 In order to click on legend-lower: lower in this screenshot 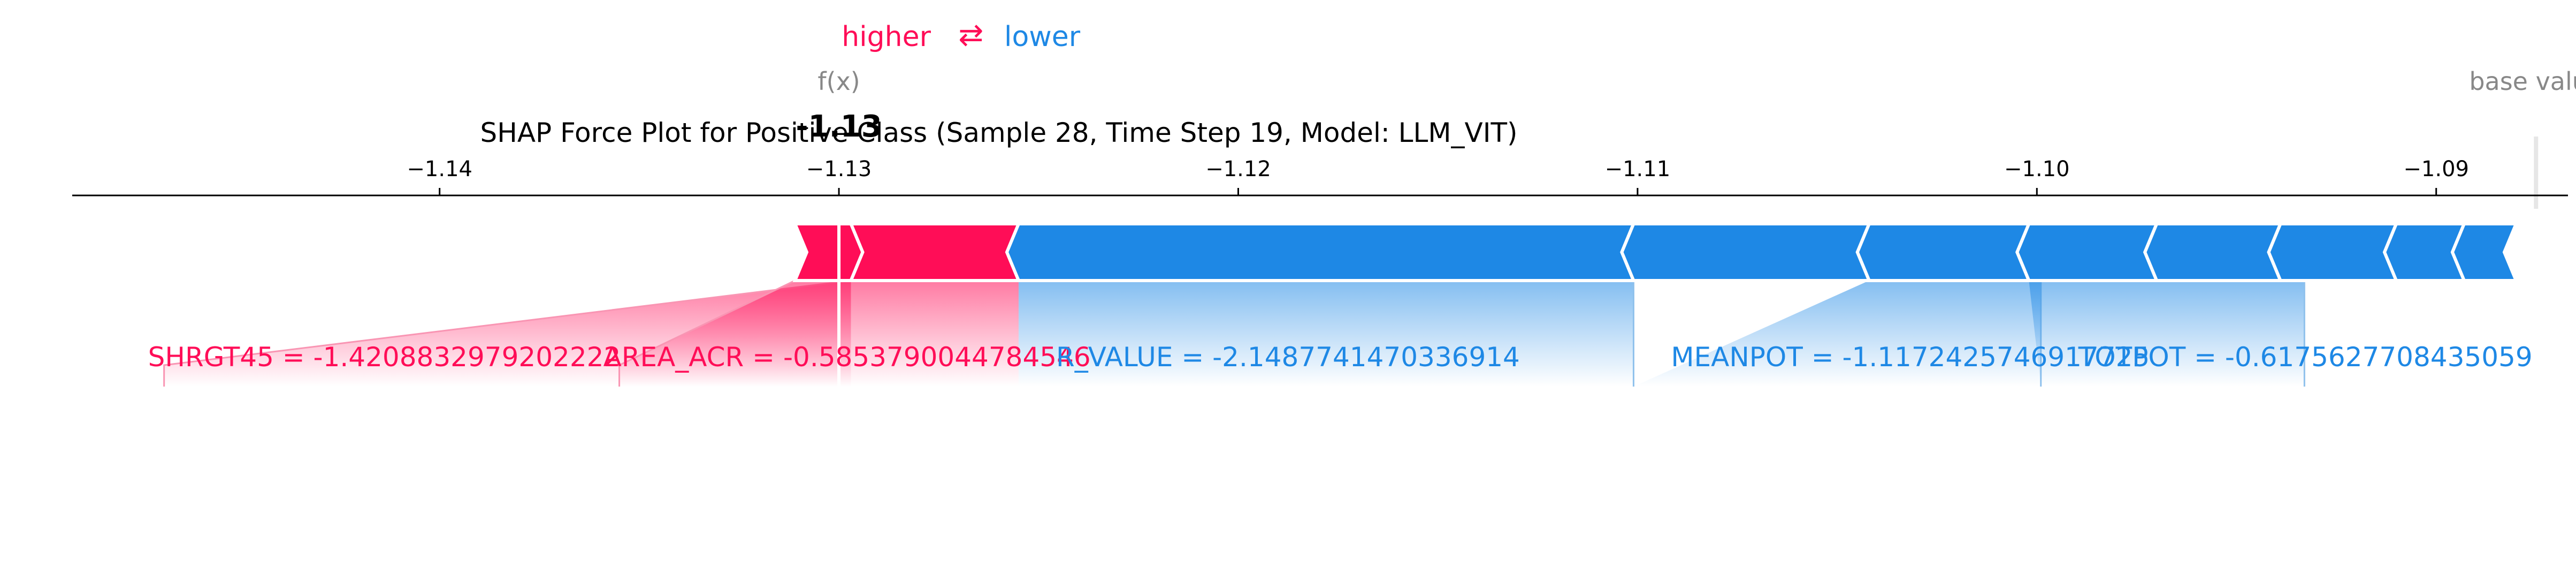, I will do `click(1042, 37)`.